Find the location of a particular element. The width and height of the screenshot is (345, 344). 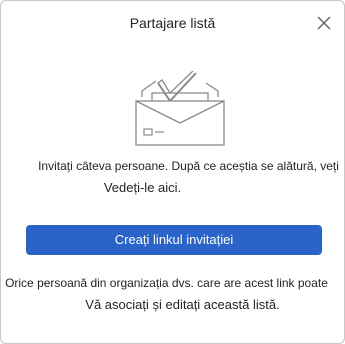

description-line-2: Vedeți-le aici. is located at coordinates (142, 187).